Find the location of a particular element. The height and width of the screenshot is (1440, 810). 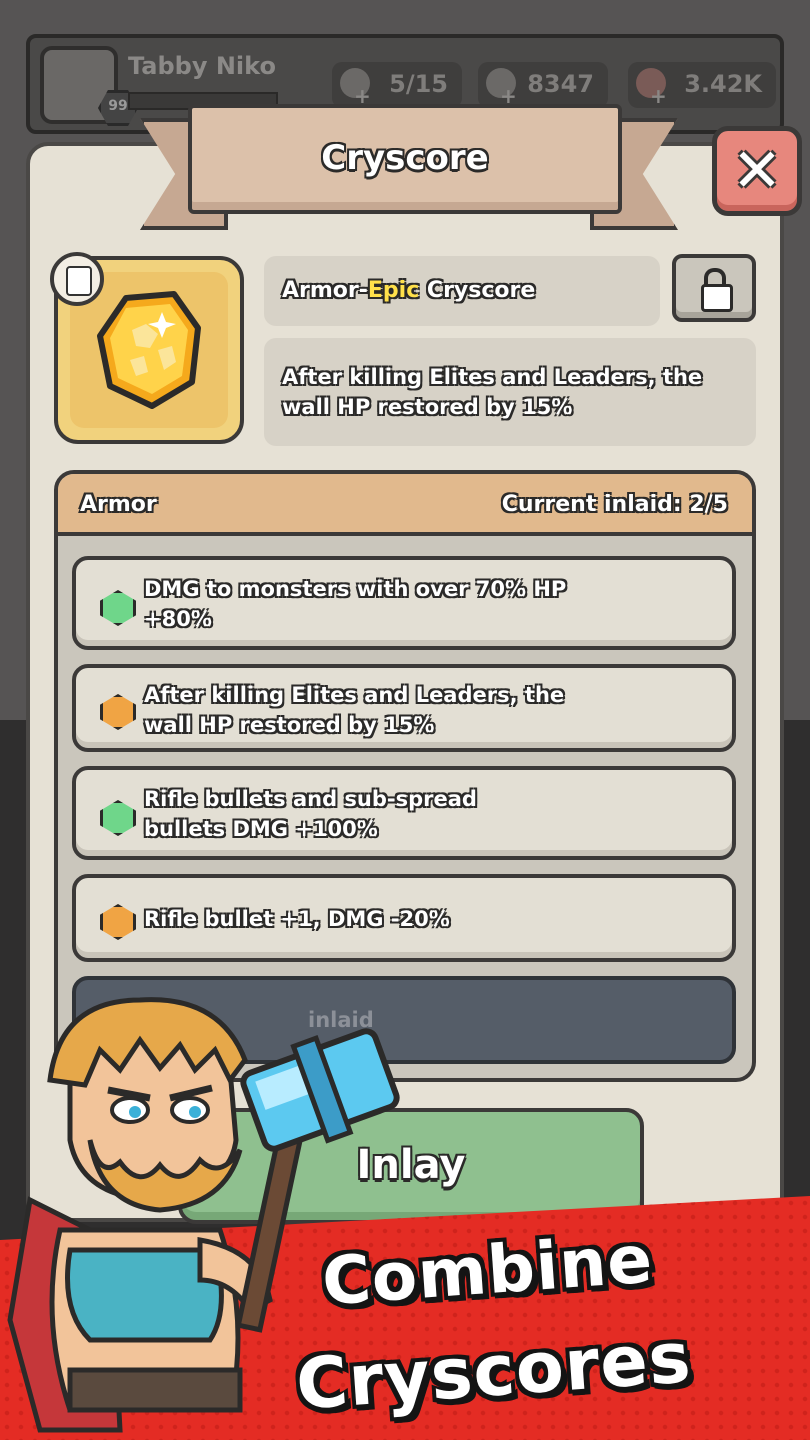

item-name: Armor-Epic Cryscore is located at coordinates (408, 290).